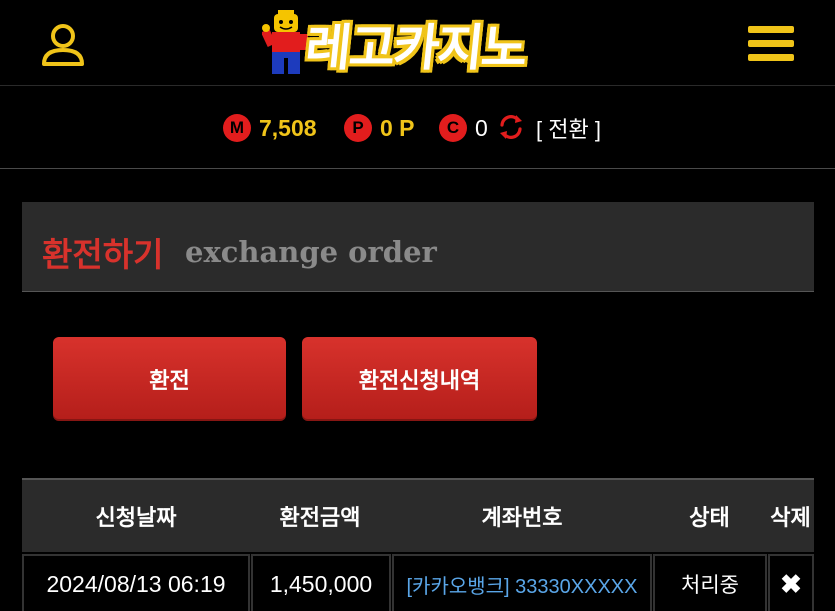 This screenshot has width=835, height=611. Describe the element at coordinates (311, 252) in the screenshot. I see `page-subtitle: exchange order` at that location.